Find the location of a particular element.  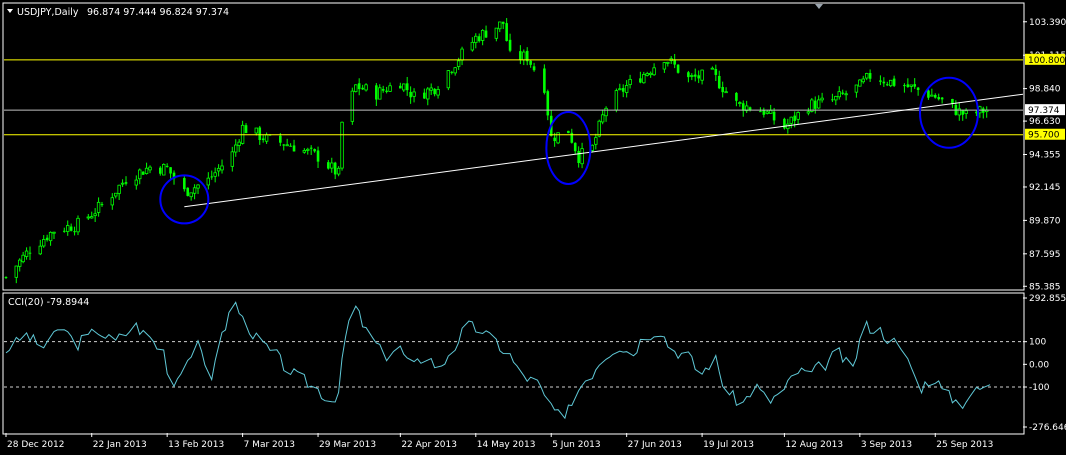

level-price-label: 100.800 is located at coordinates (1046, 61).